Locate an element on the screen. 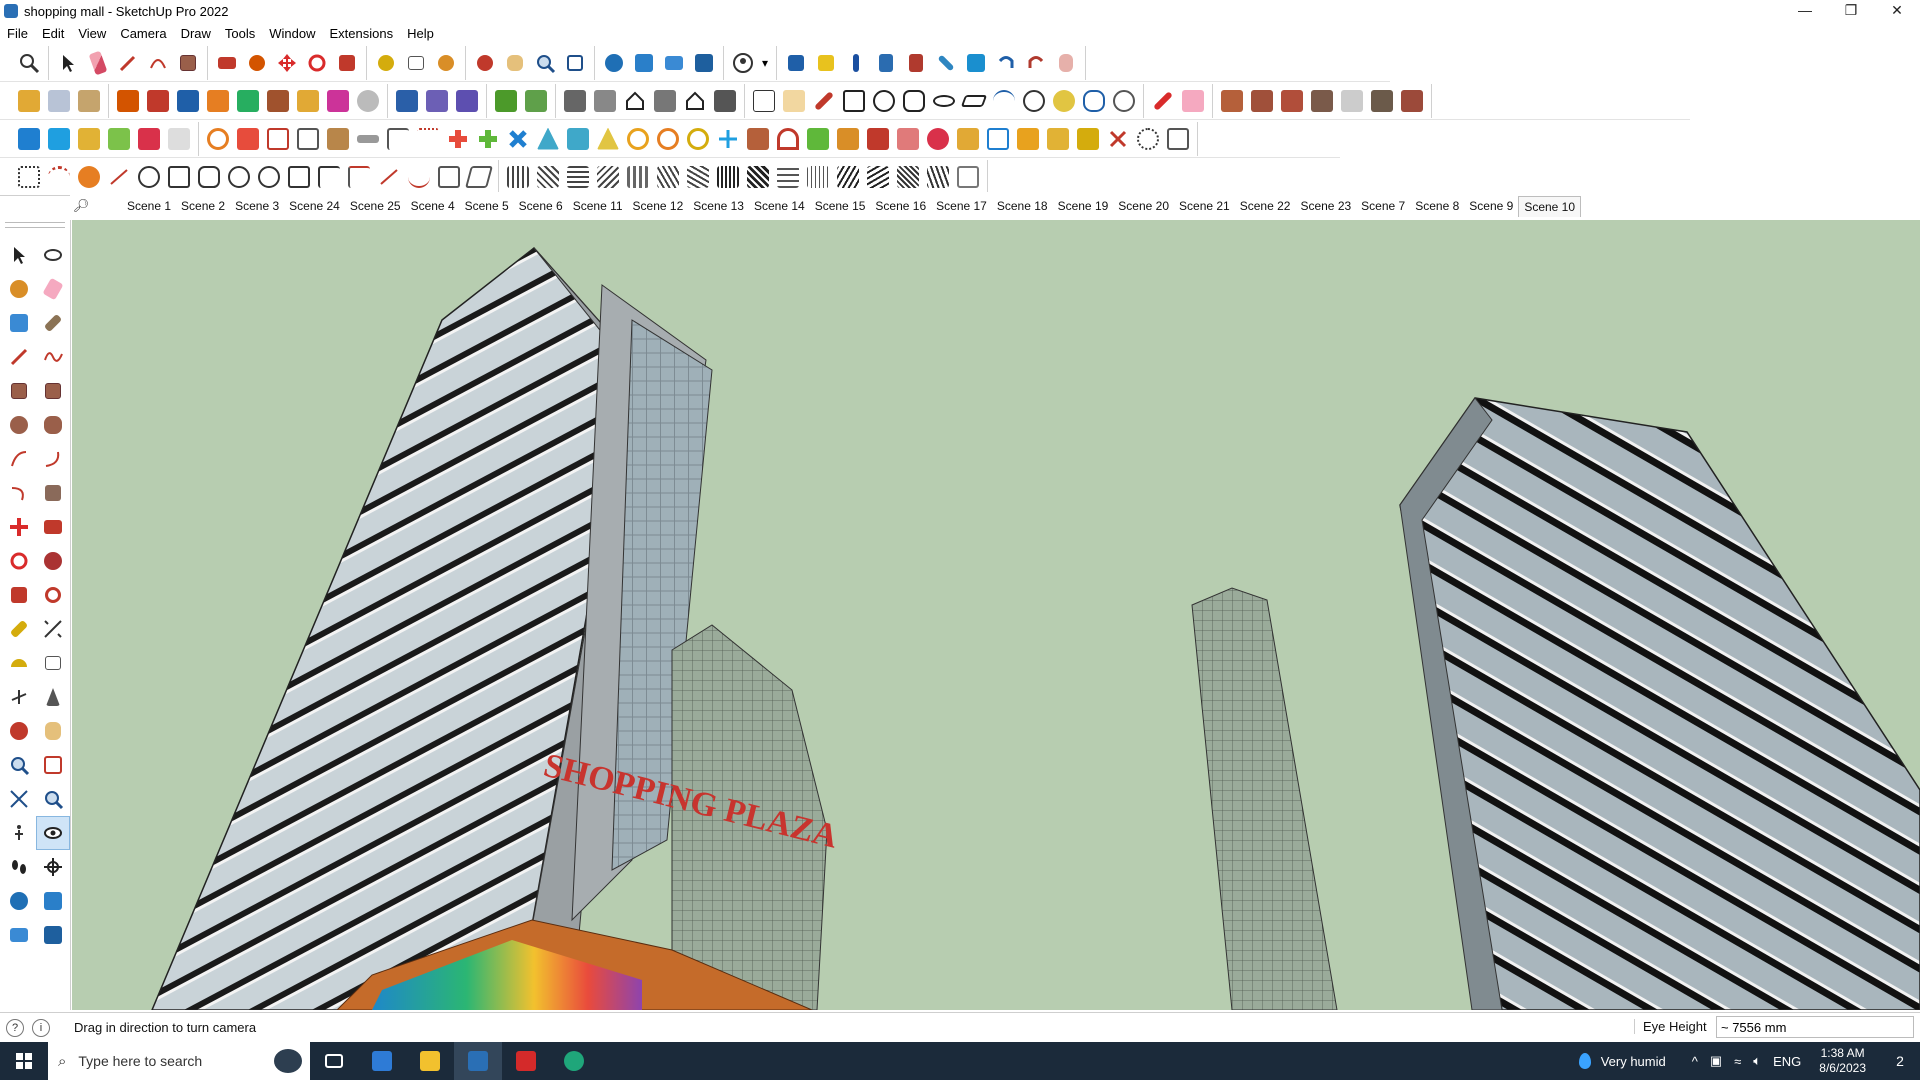  style-blue-icon is located at coordinates (407, 101).